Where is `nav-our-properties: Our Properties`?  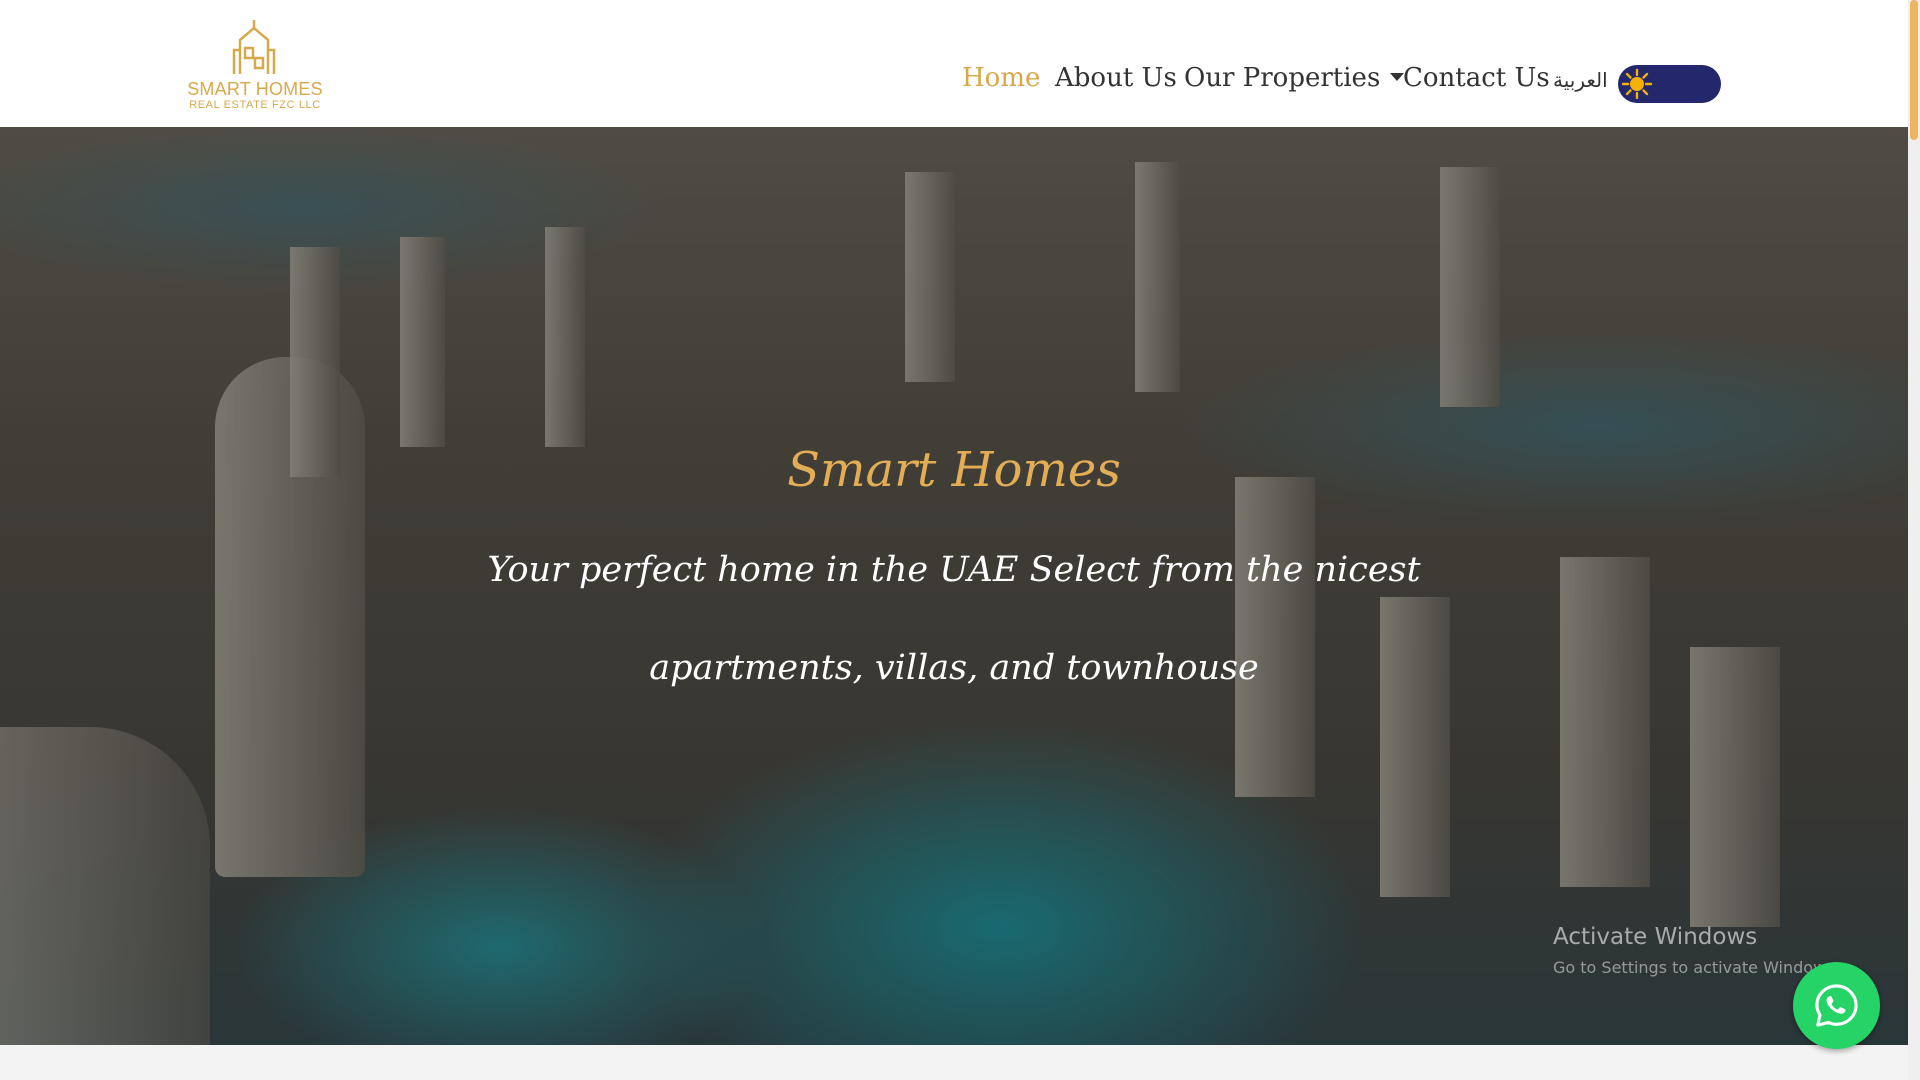
nav-our-properties: Our Properties is located at coordinates (1294, 78).